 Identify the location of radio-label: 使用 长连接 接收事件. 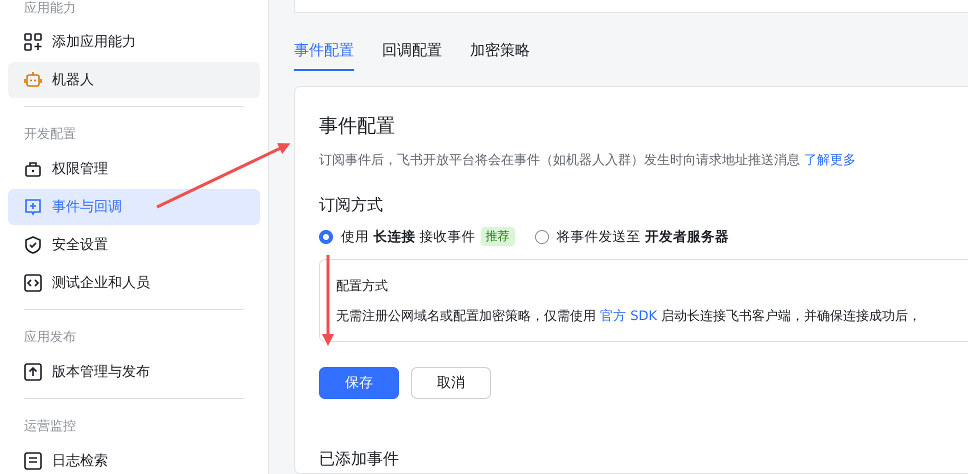
(408, 237).